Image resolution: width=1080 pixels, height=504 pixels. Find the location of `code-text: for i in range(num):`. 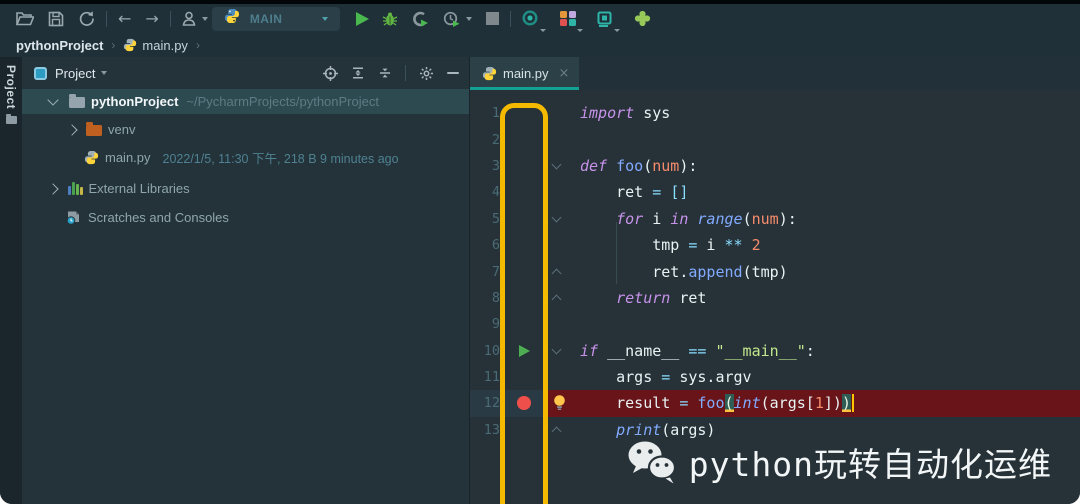

code-text: for i in range(num): is located at coordinates (822, 219).